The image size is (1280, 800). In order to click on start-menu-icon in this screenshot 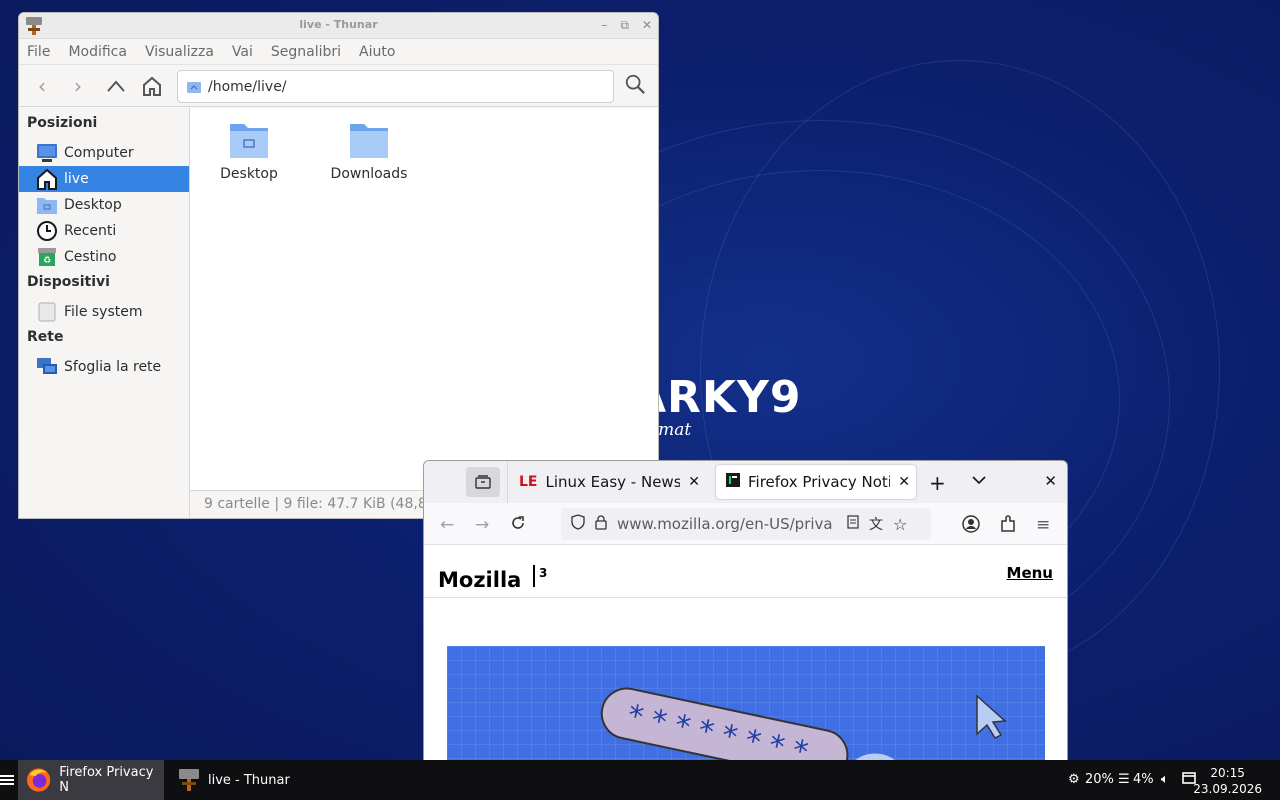, I will do `click(8, 780)`.